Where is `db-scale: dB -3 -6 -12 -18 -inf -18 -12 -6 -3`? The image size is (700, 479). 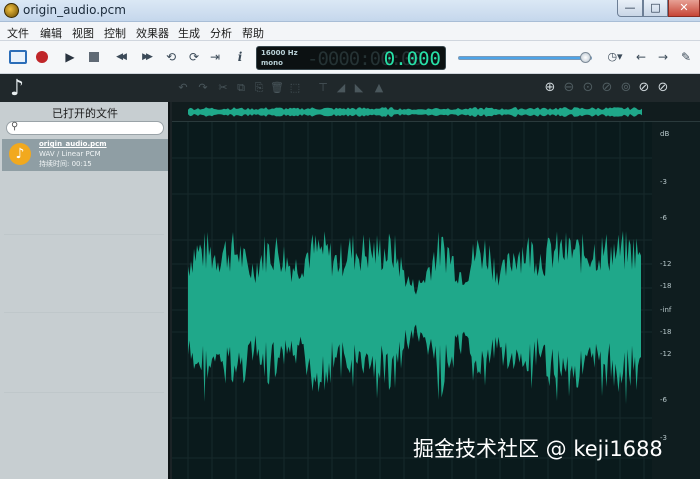
db-scale: dB -3 -6 -12 -18 -inf -18 -12 -6 -3 is located at coordinates (676, 300).